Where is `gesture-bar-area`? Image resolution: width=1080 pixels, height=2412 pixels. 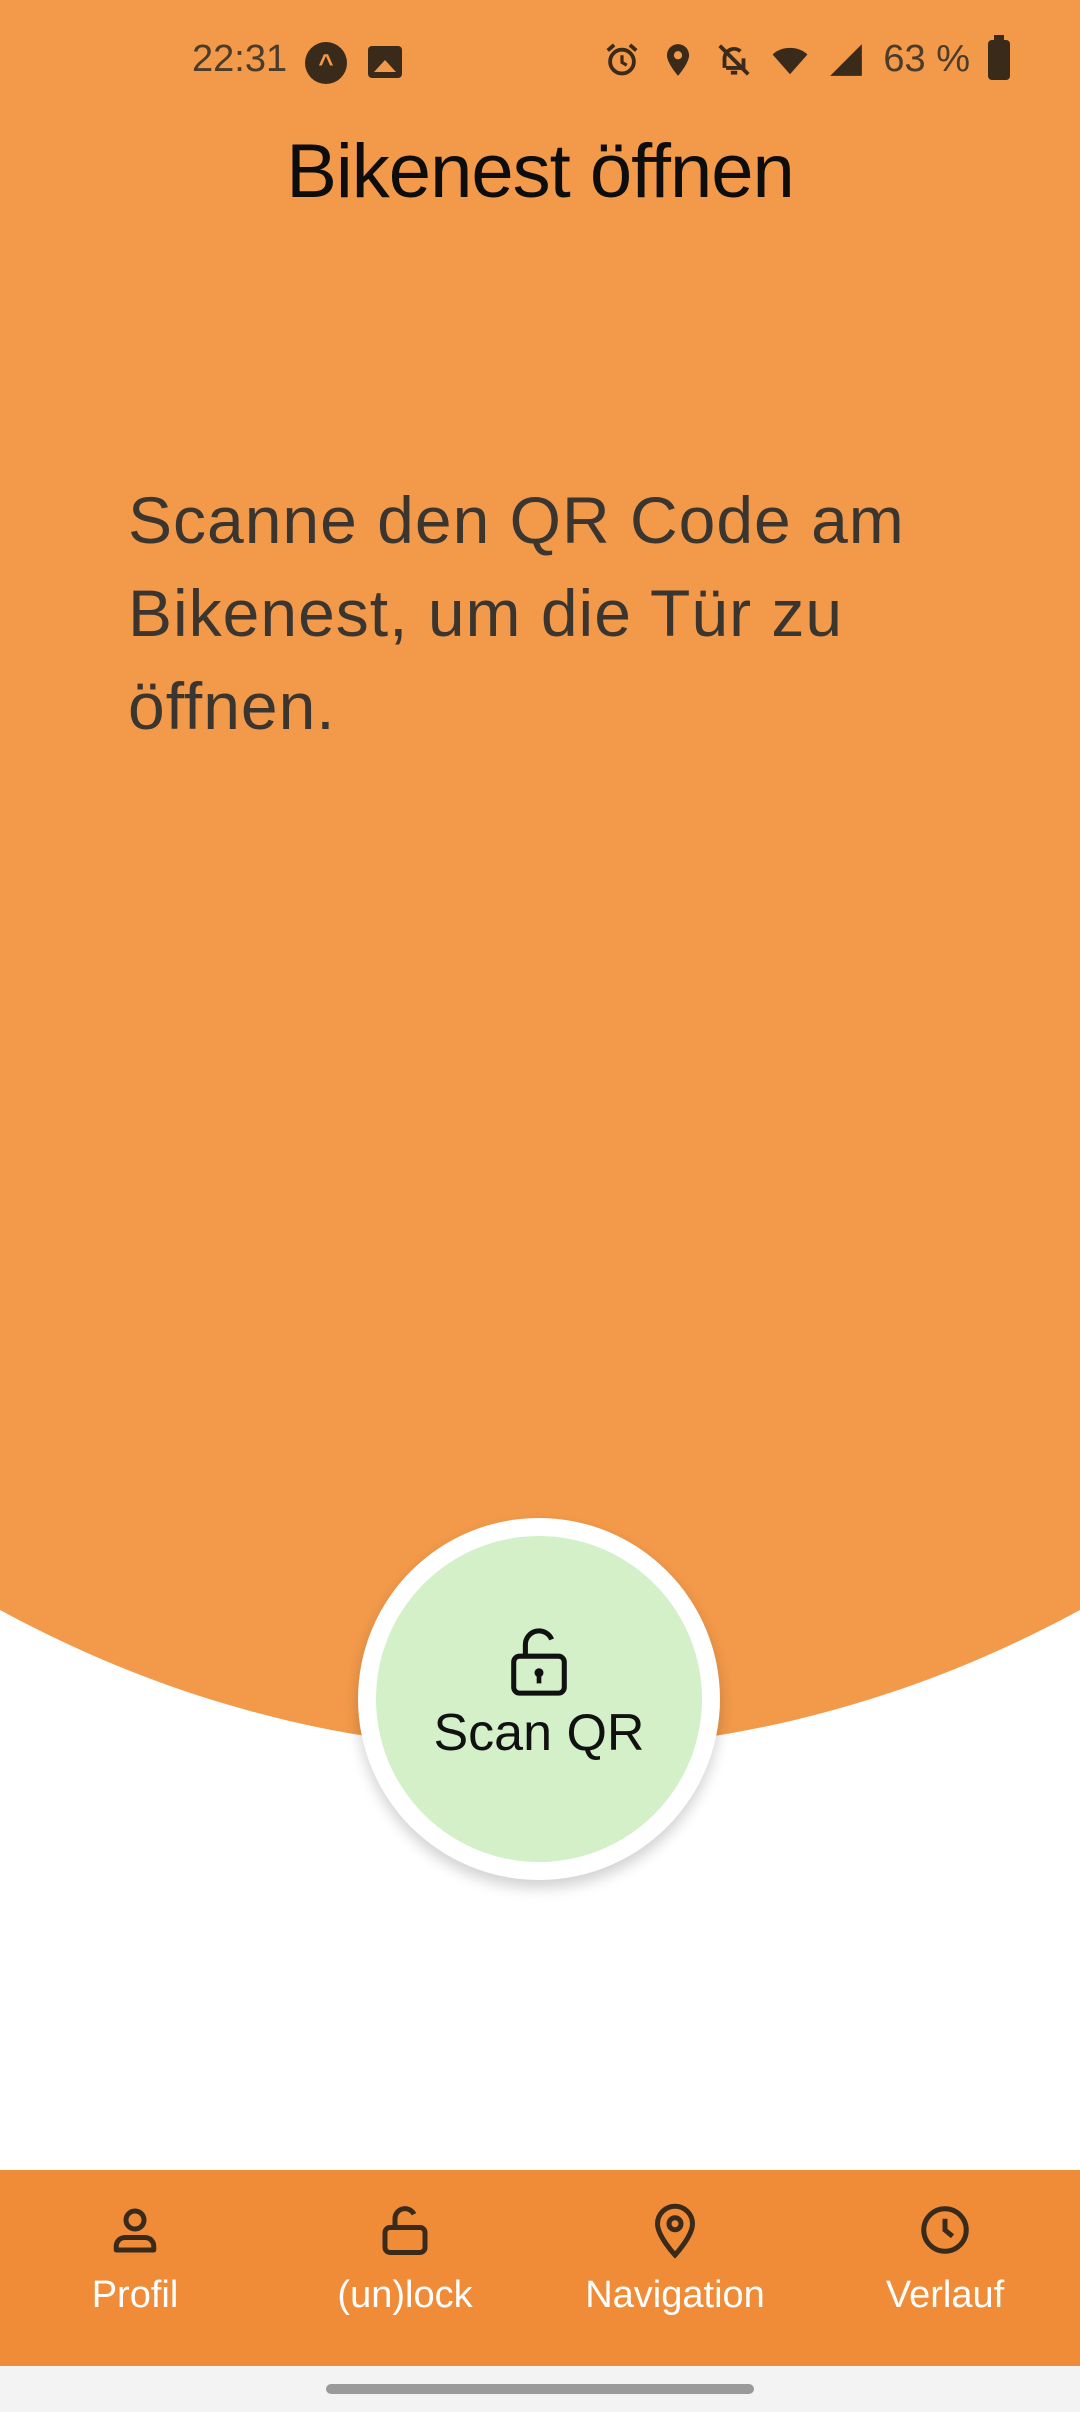 gesture-bar-area is located at coordinates (540, 2389).